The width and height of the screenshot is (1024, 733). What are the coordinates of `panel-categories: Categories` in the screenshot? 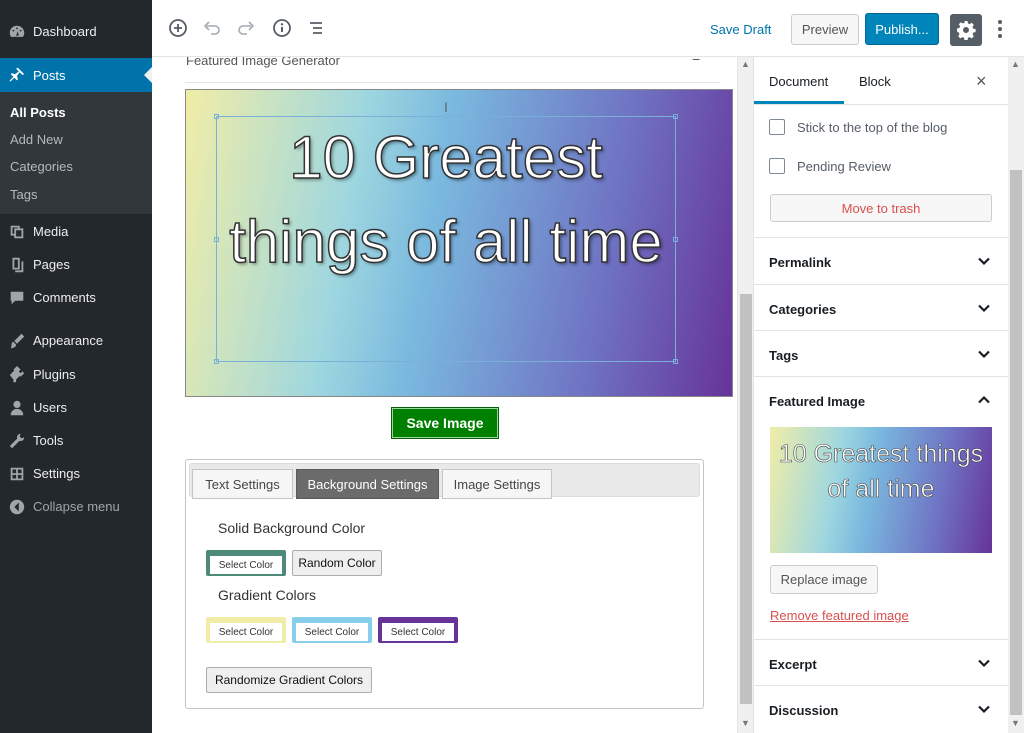 It's located at (881, 307).